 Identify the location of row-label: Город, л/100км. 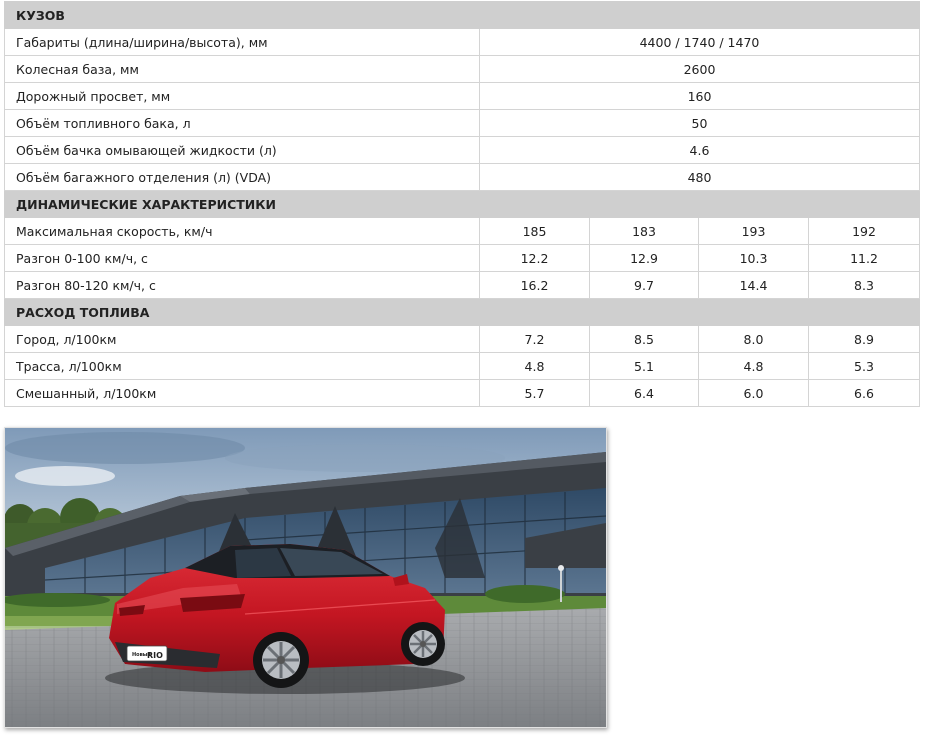
(242, 339).